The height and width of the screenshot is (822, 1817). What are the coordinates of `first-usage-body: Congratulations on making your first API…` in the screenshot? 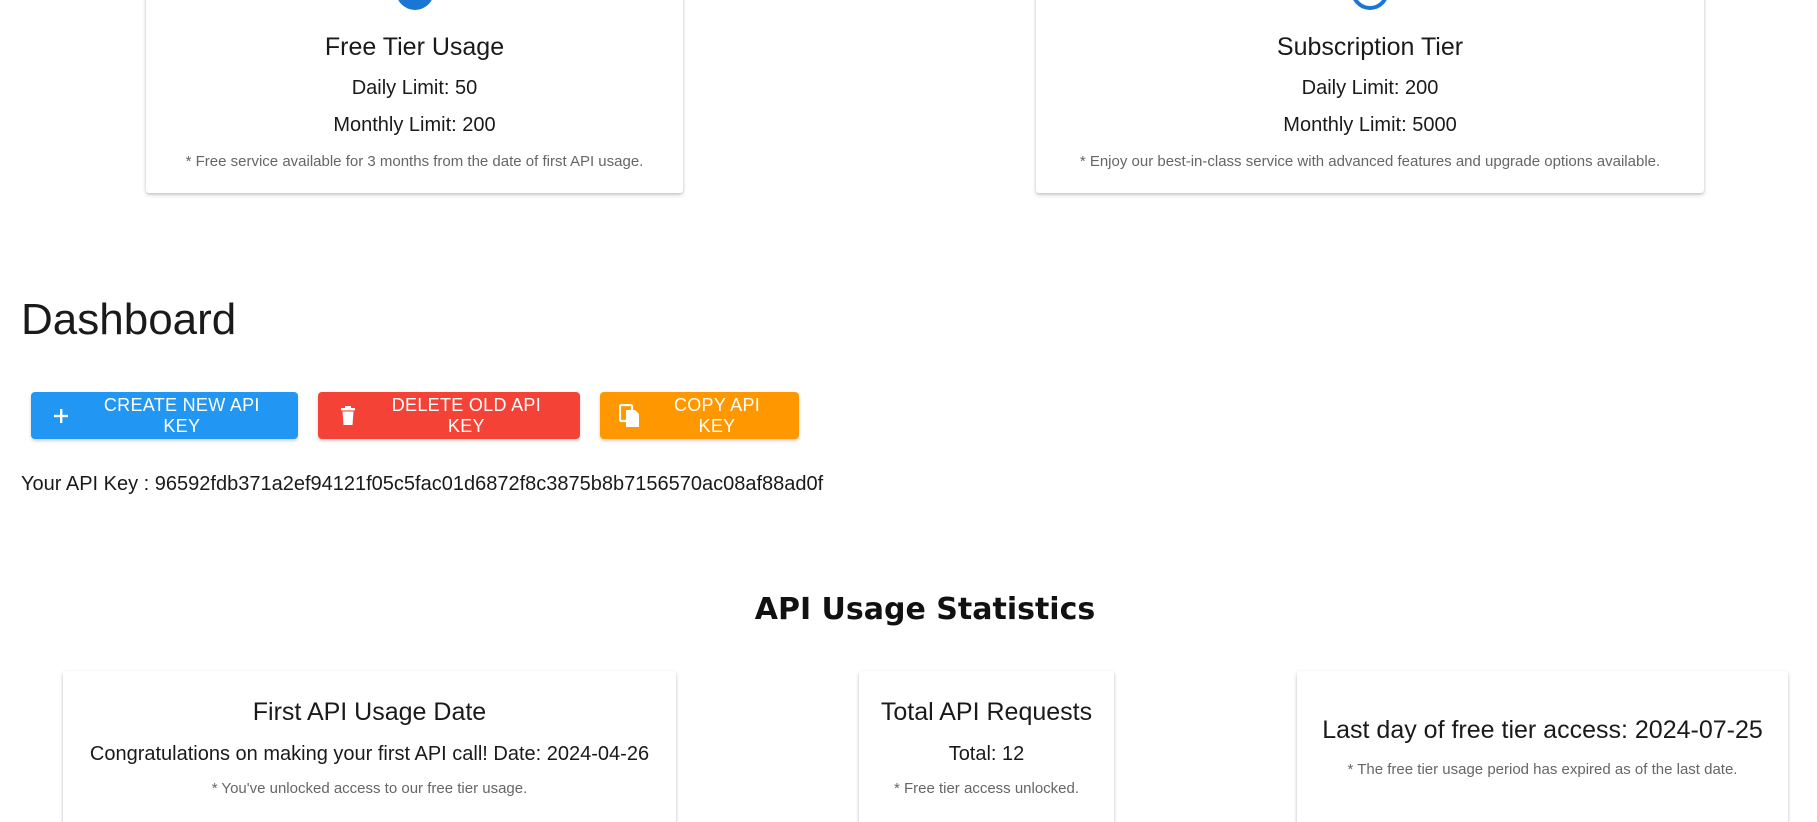 It's located at (369, 754).